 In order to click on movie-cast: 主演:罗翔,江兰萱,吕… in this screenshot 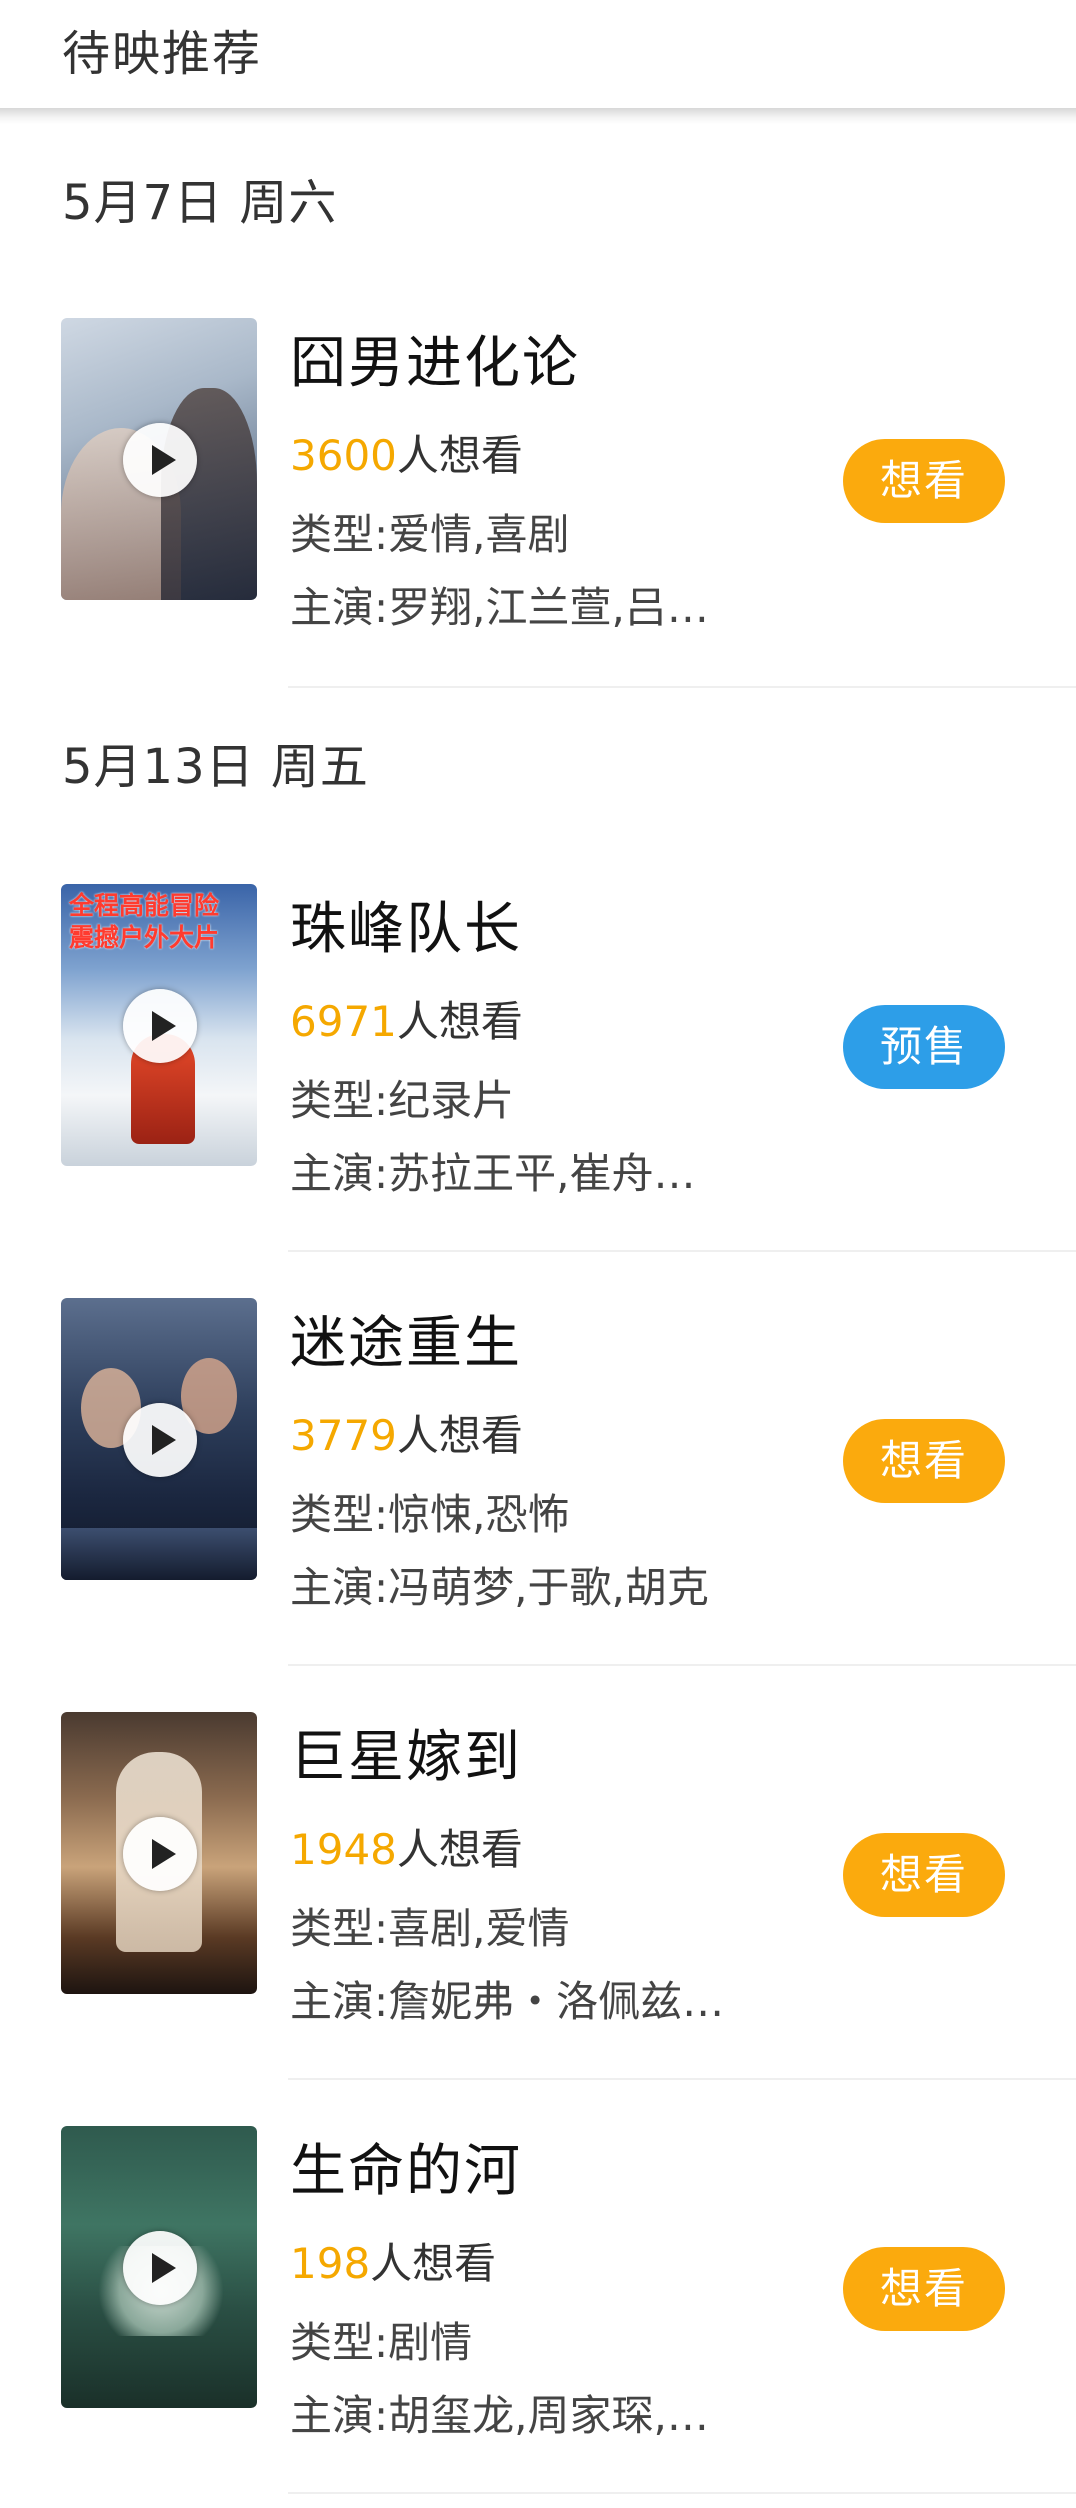, I will do `click(499, 607)`.